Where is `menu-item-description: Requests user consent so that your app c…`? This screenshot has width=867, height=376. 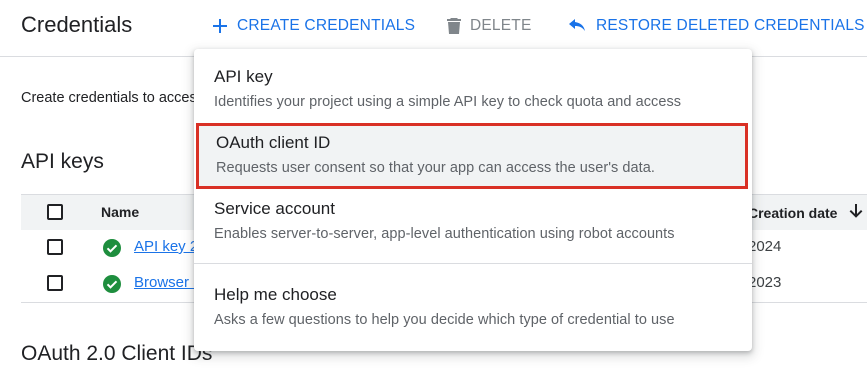 menu-item-description: Requests user consent so that your app c… is located at coordinates (435, 168).